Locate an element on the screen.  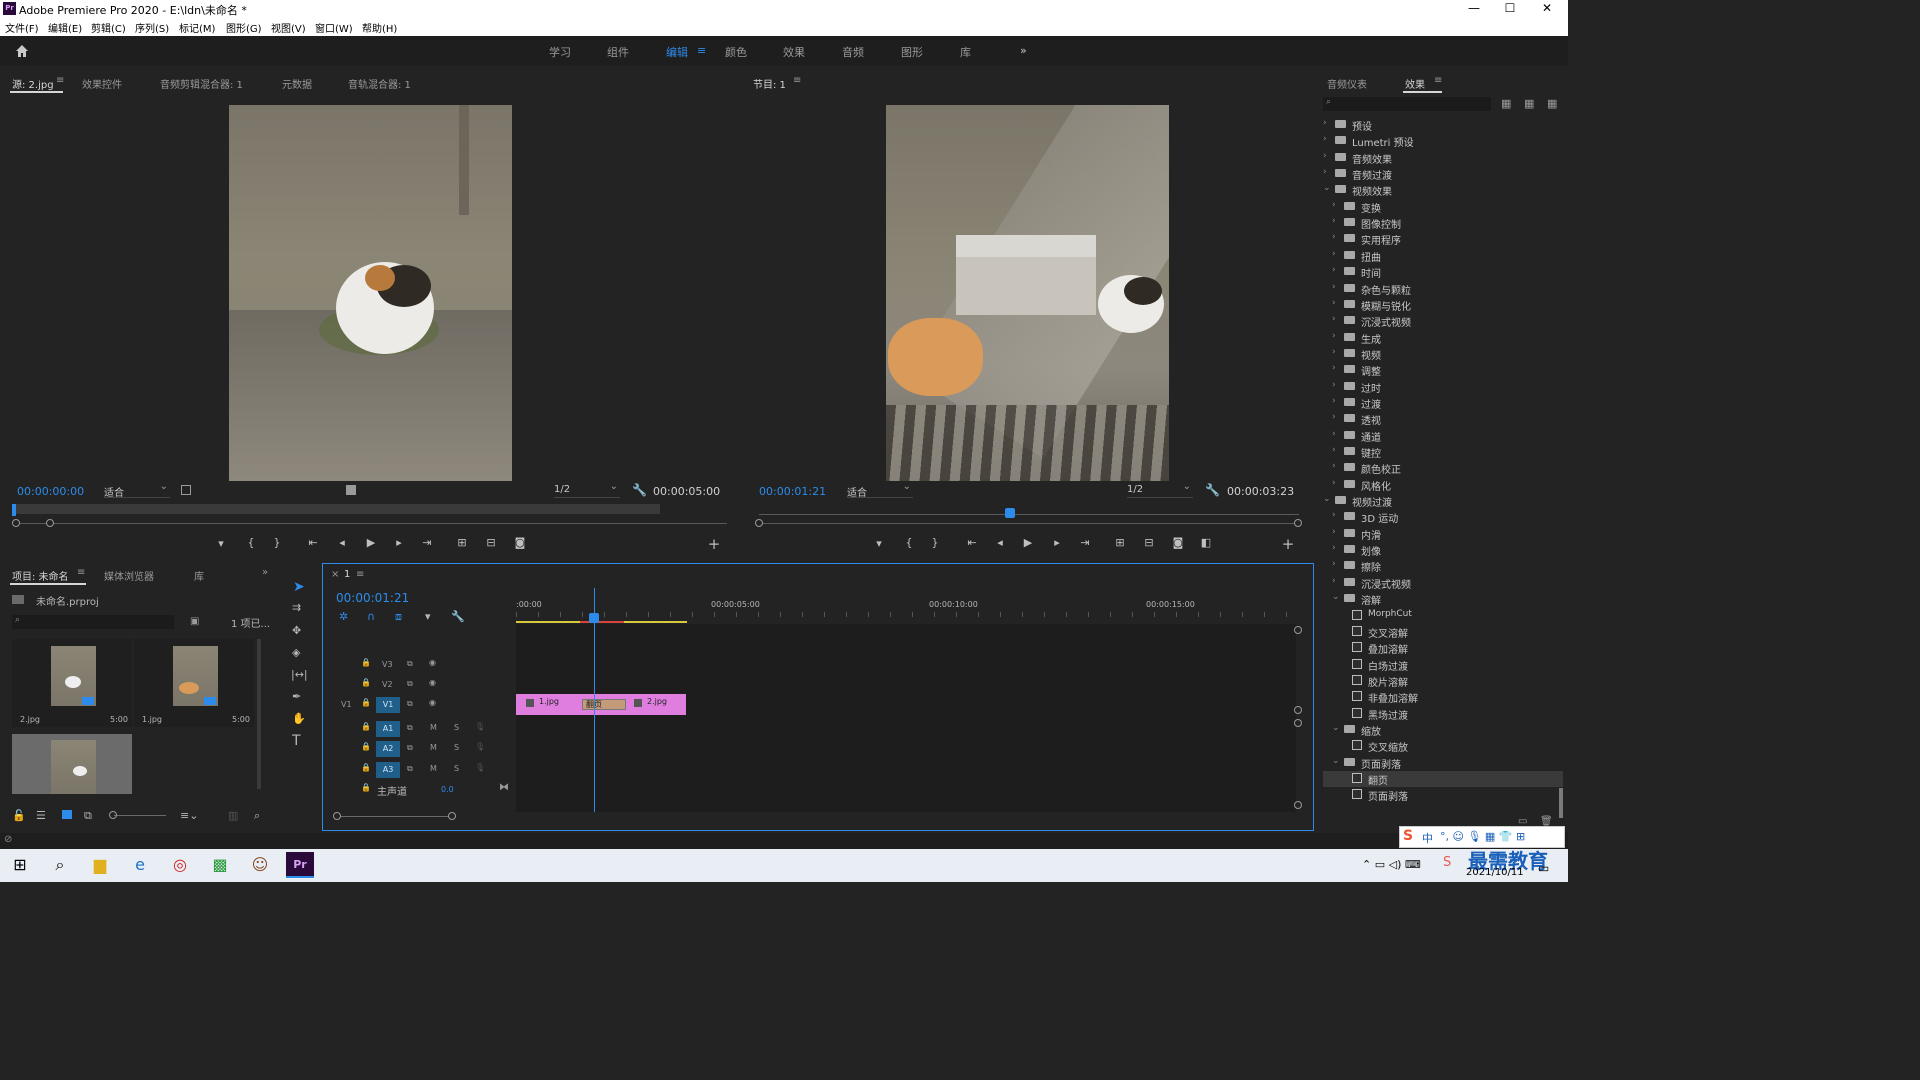
program-lift-icon: ⊞ is located at coordinates (1120, 542).